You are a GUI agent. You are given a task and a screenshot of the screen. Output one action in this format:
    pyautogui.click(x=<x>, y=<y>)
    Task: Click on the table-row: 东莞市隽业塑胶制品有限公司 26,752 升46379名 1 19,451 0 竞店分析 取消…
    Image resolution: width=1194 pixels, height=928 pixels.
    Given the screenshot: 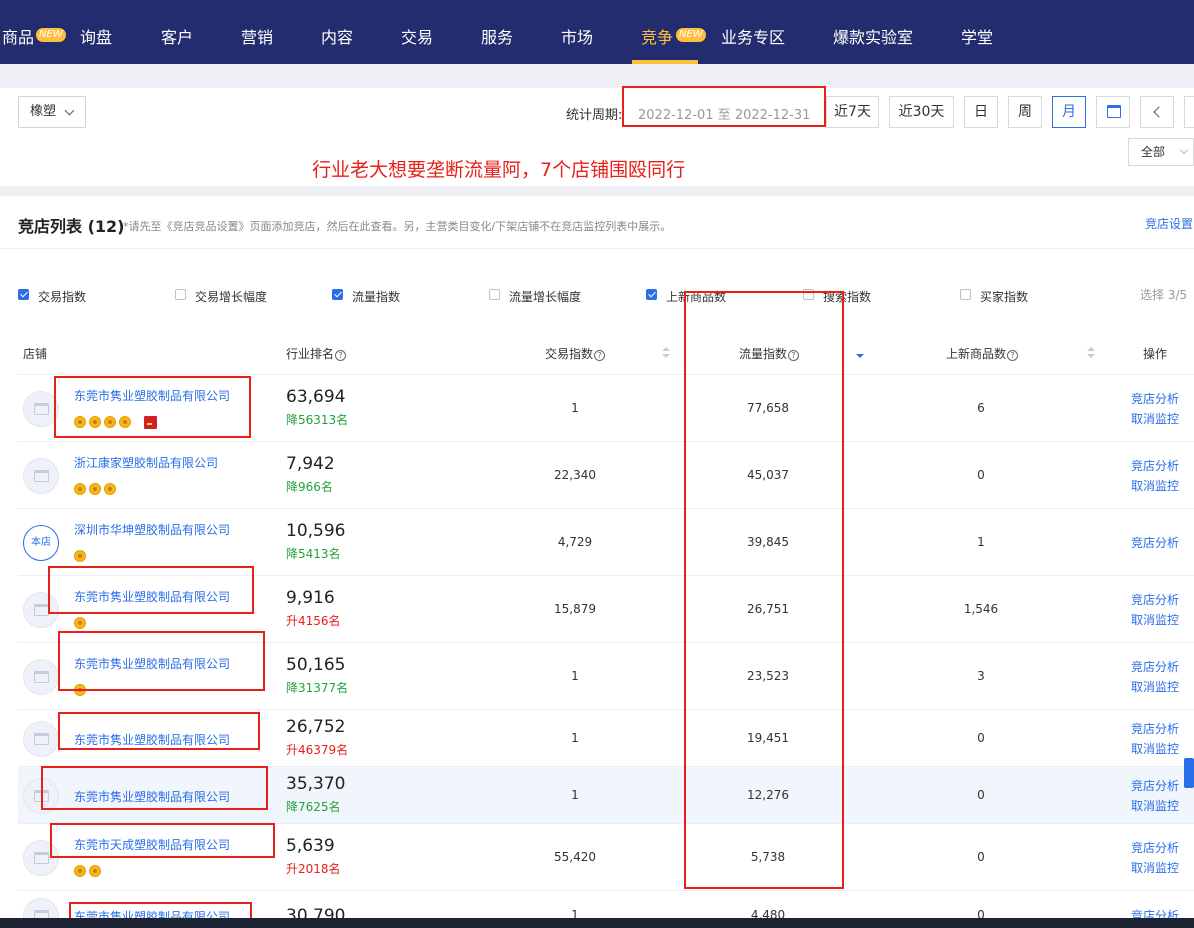 What is the action you would take?
    pyautogui.click(x=606, y=738)
    